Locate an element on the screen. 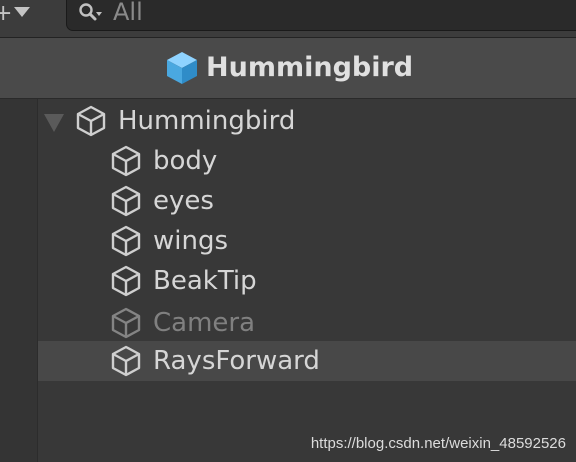  expand-arrow-icon is located at coordinates (54, 123).